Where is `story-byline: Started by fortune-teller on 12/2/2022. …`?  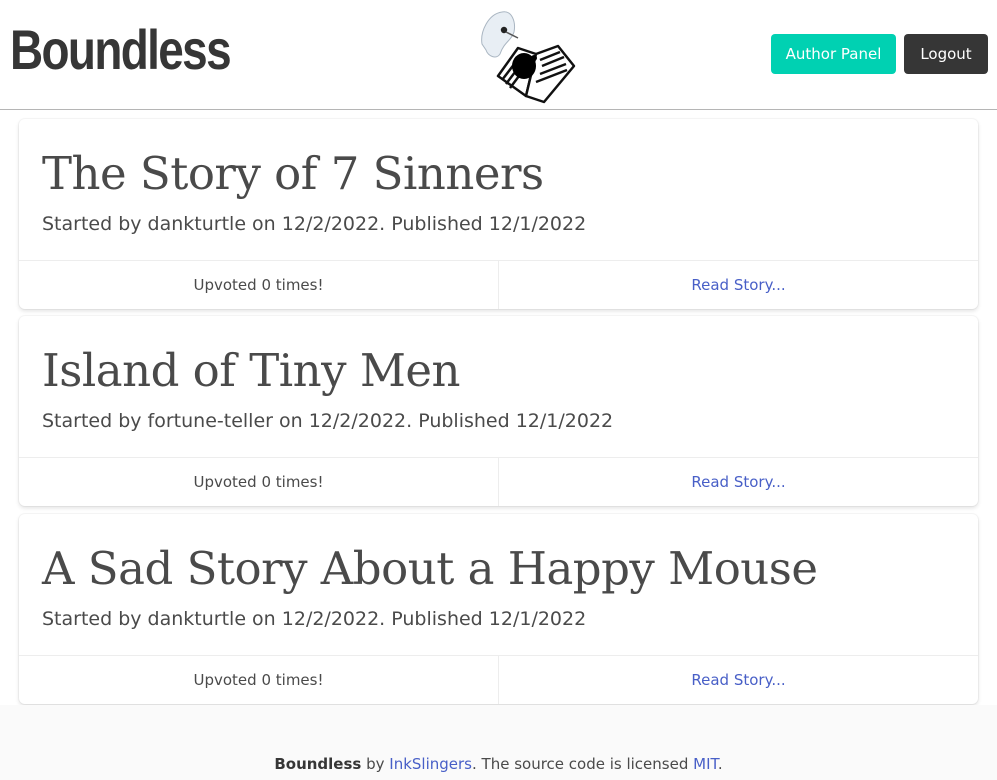 story-byline: Started by fortune-teller on 12/2/2022. … is located at coordinates (328, 421).